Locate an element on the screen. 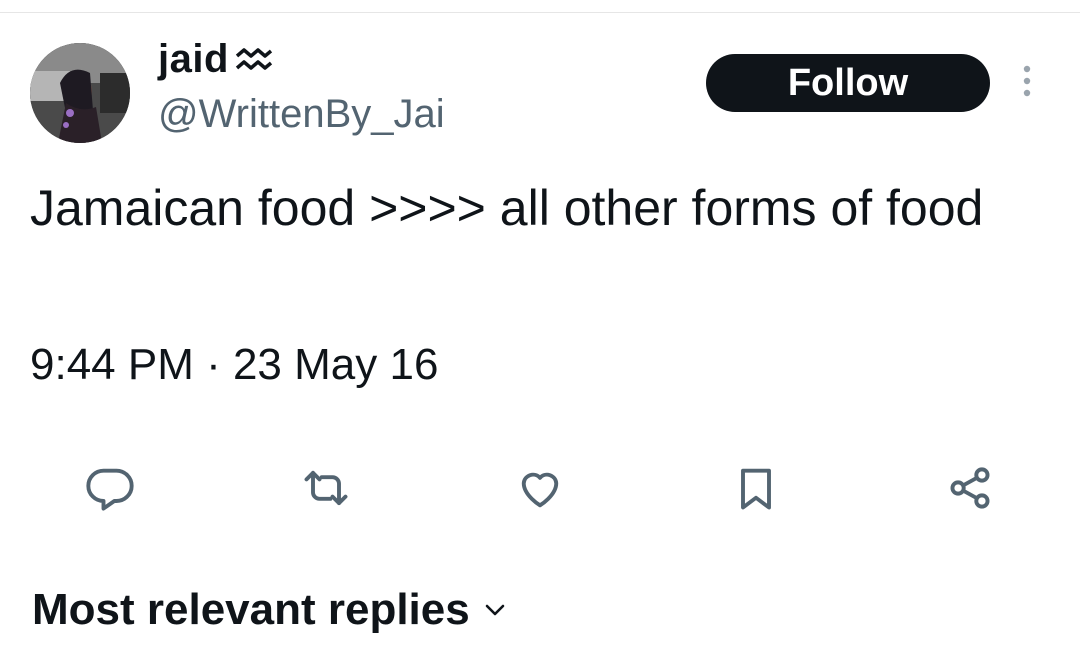 This screenshot has width=1080, height=648. bookmark-icon is located at coordinates (756, 490).